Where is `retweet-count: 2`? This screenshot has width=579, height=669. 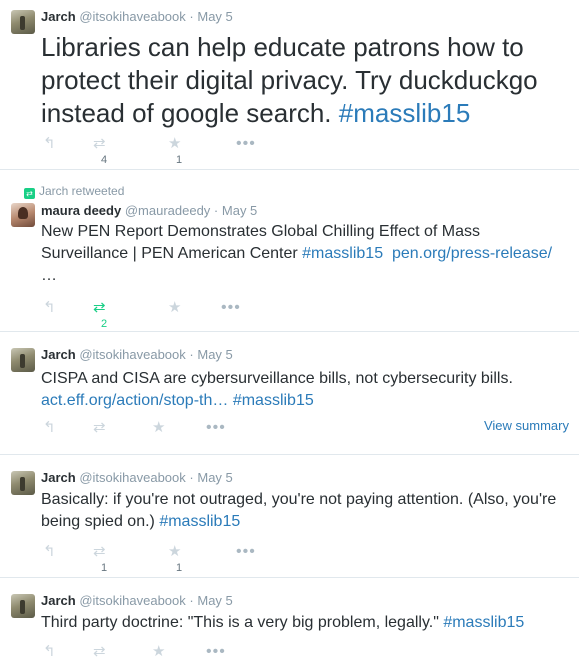 retweet-count: 2 is located at coordinates (104, 324).